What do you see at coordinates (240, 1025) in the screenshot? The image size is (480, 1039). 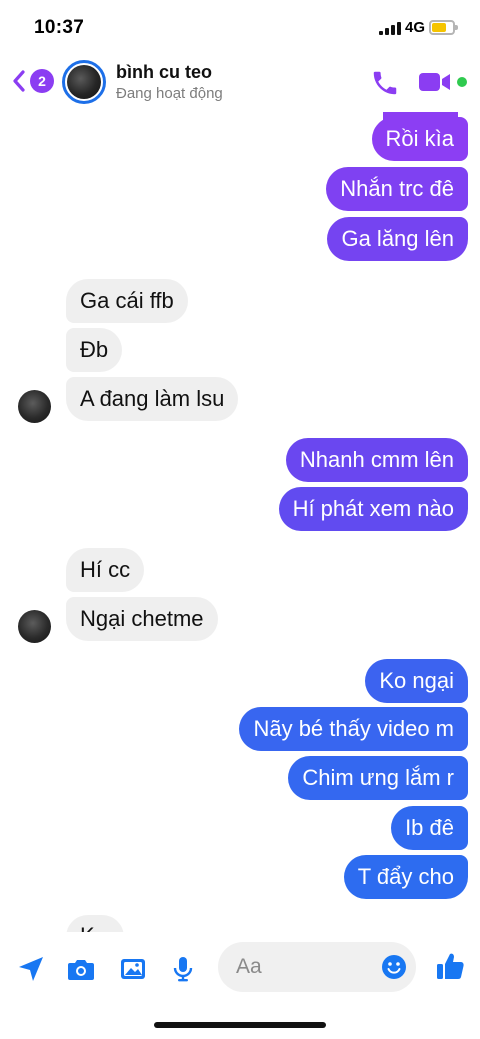 I see `home-indicator` at bounding box center [240, 1025].